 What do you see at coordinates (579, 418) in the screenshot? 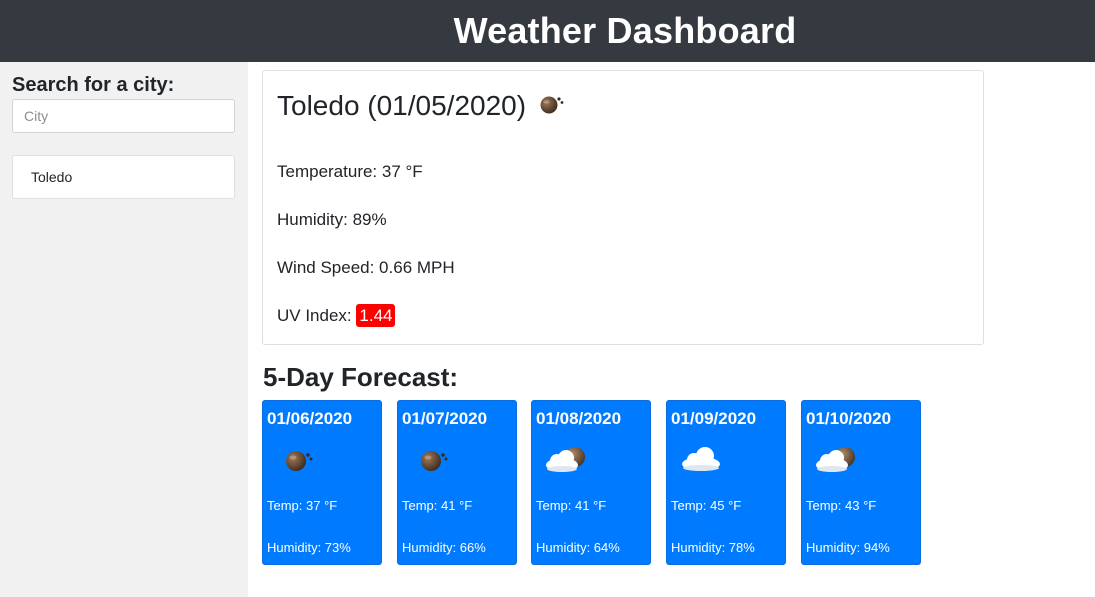
I see `forecast-date: 01/08/2020` at bounding box center [579, 418].